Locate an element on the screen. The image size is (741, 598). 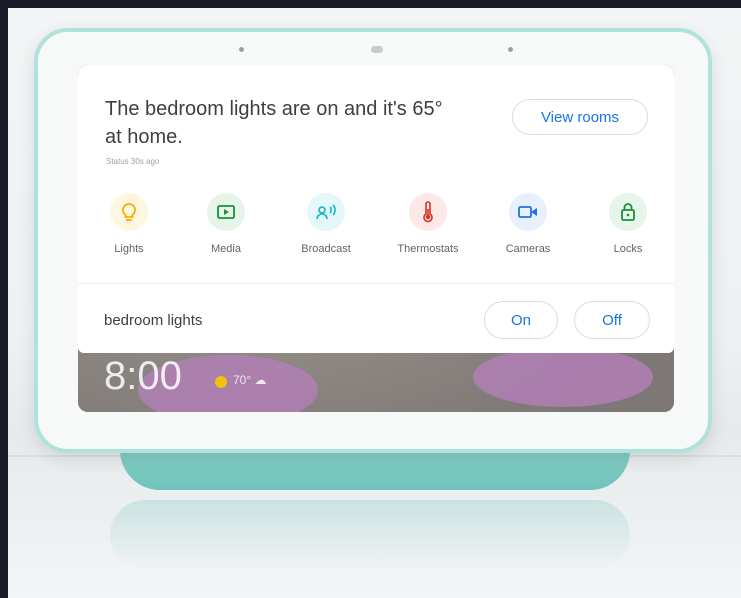
category-cameras: Cameras is located at coordinates (528, 224).